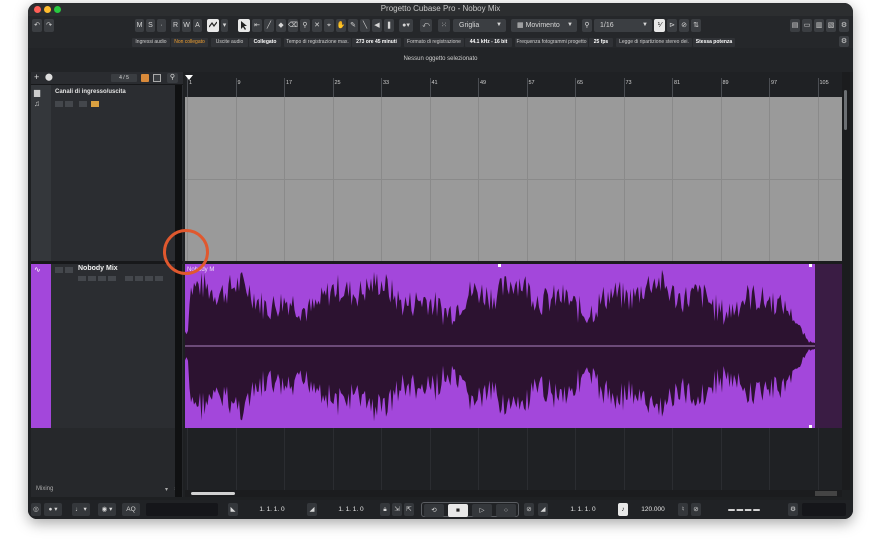 The height and width of the screenshot is (540, 880). Describe the element at coordinates (95, 104) in the screenshot. I see `track-edit-button` at that location.